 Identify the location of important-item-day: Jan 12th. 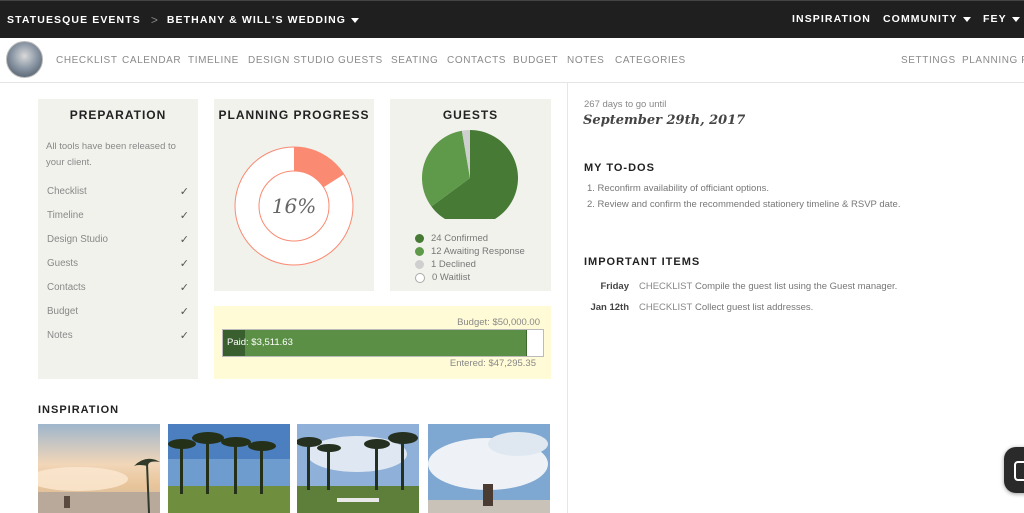
(609, 307).